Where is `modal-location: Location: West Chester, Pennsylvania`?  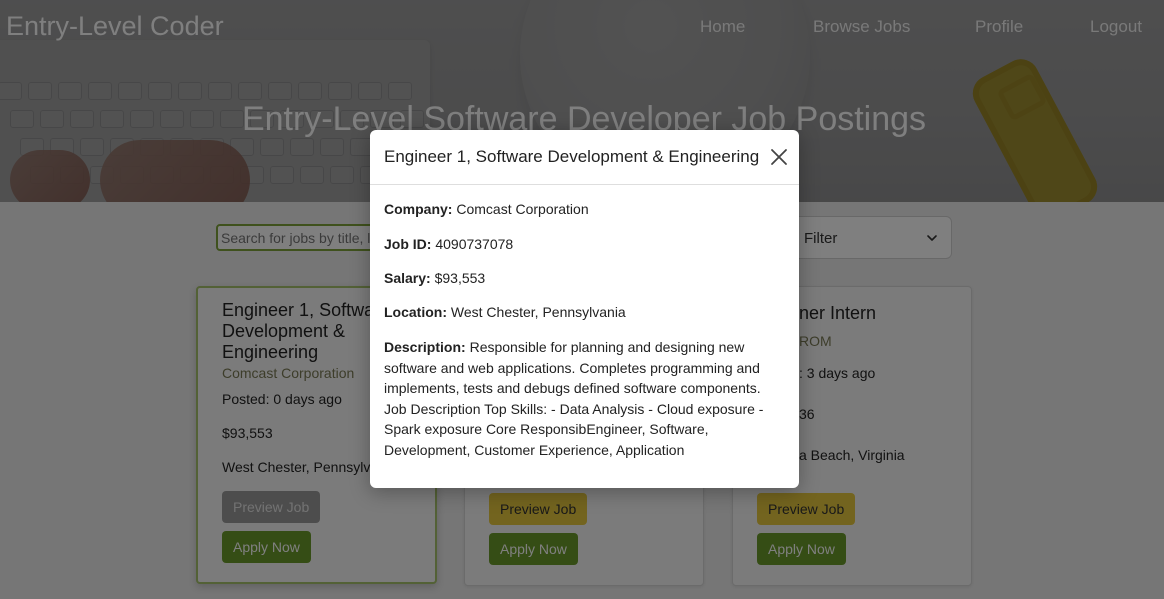
modal-location: Location: West Chester, Pennsylvania is located at coordinates (505, 312).